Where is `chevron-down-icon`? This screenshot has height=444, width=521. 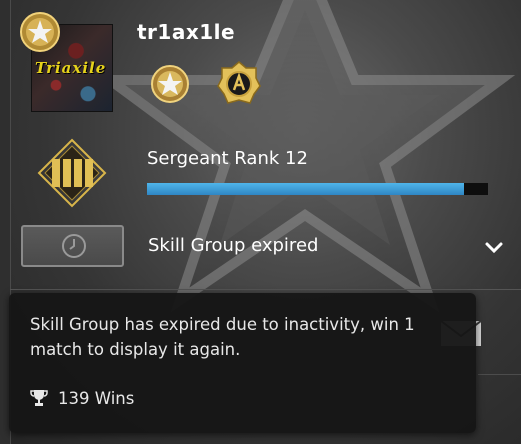
chevron-down-icon is located at coordinates (494, 248).